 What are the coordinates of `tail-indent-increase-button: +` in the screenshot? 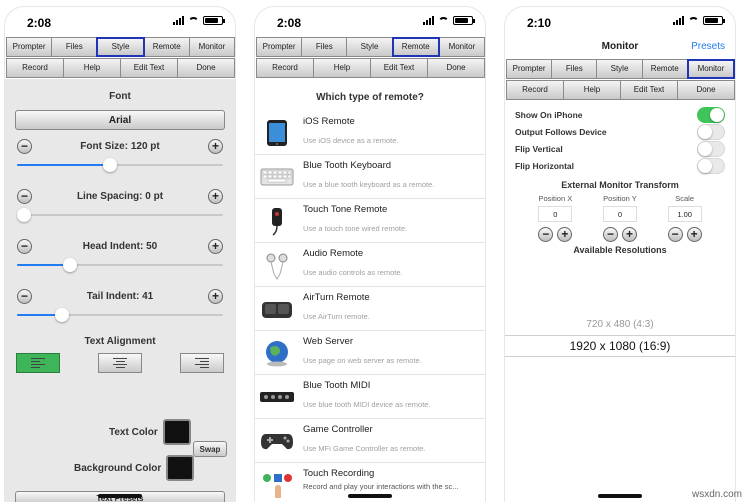 It's located at (215, 296).